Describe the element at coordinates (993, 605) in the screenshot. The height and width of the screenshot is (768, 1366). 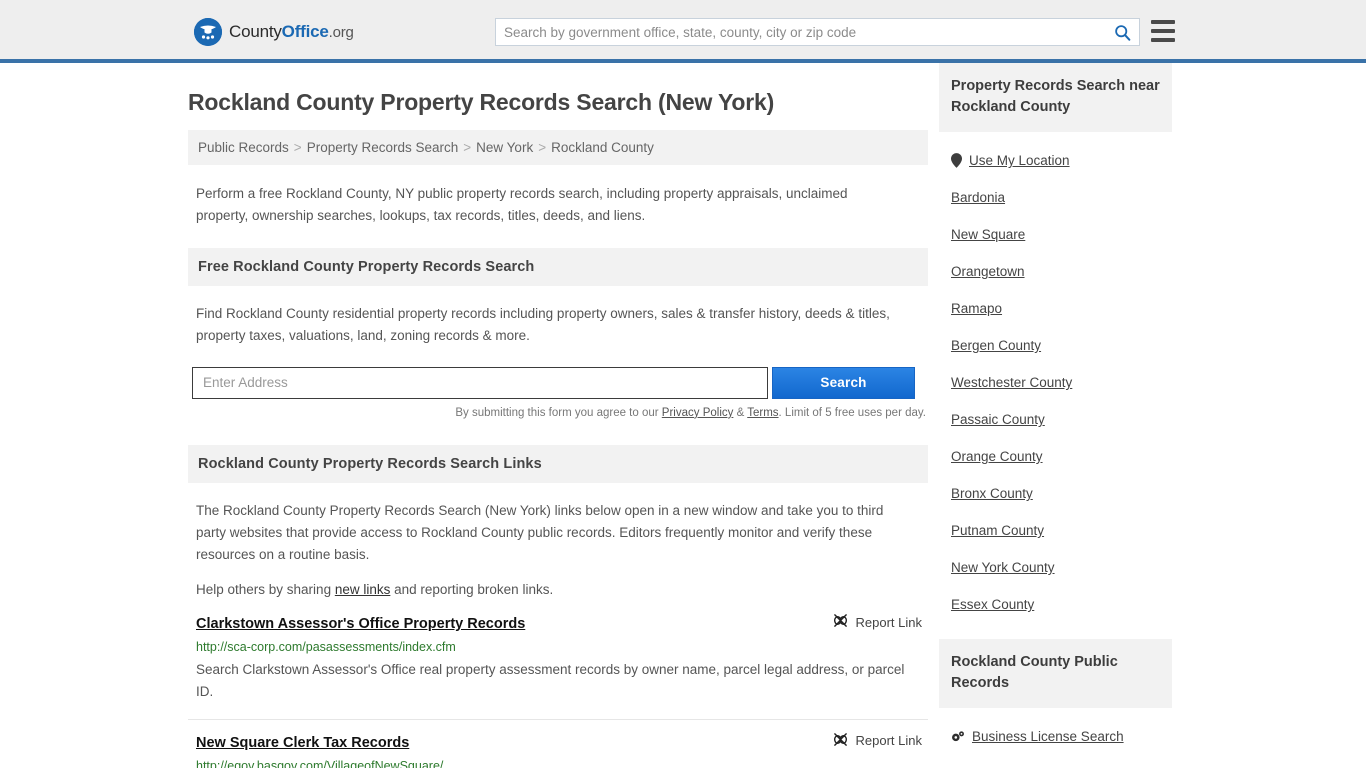
I see `sidebar-item-label: Essex County` at that location.